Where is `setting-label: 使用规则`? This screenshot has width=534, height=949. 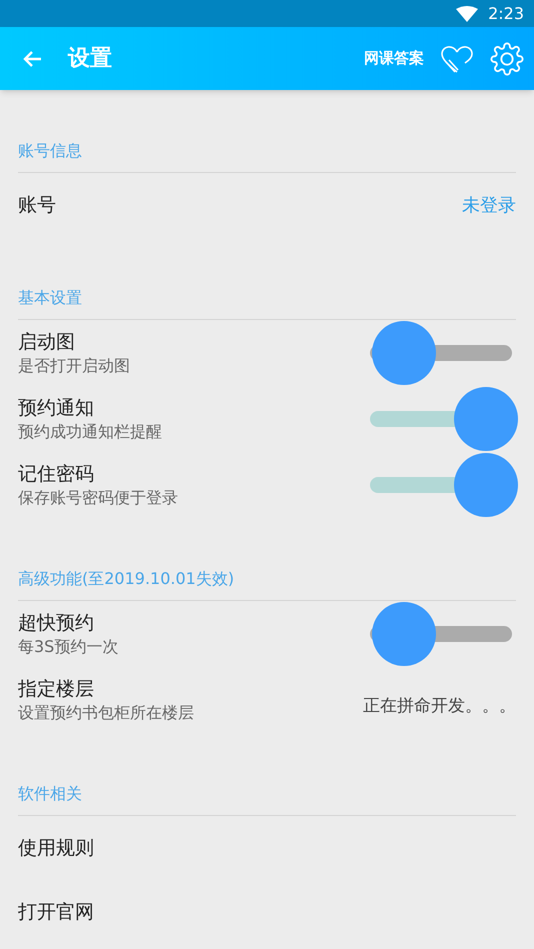
setting-label: 使用规则 is located at coordinates (267, 848).